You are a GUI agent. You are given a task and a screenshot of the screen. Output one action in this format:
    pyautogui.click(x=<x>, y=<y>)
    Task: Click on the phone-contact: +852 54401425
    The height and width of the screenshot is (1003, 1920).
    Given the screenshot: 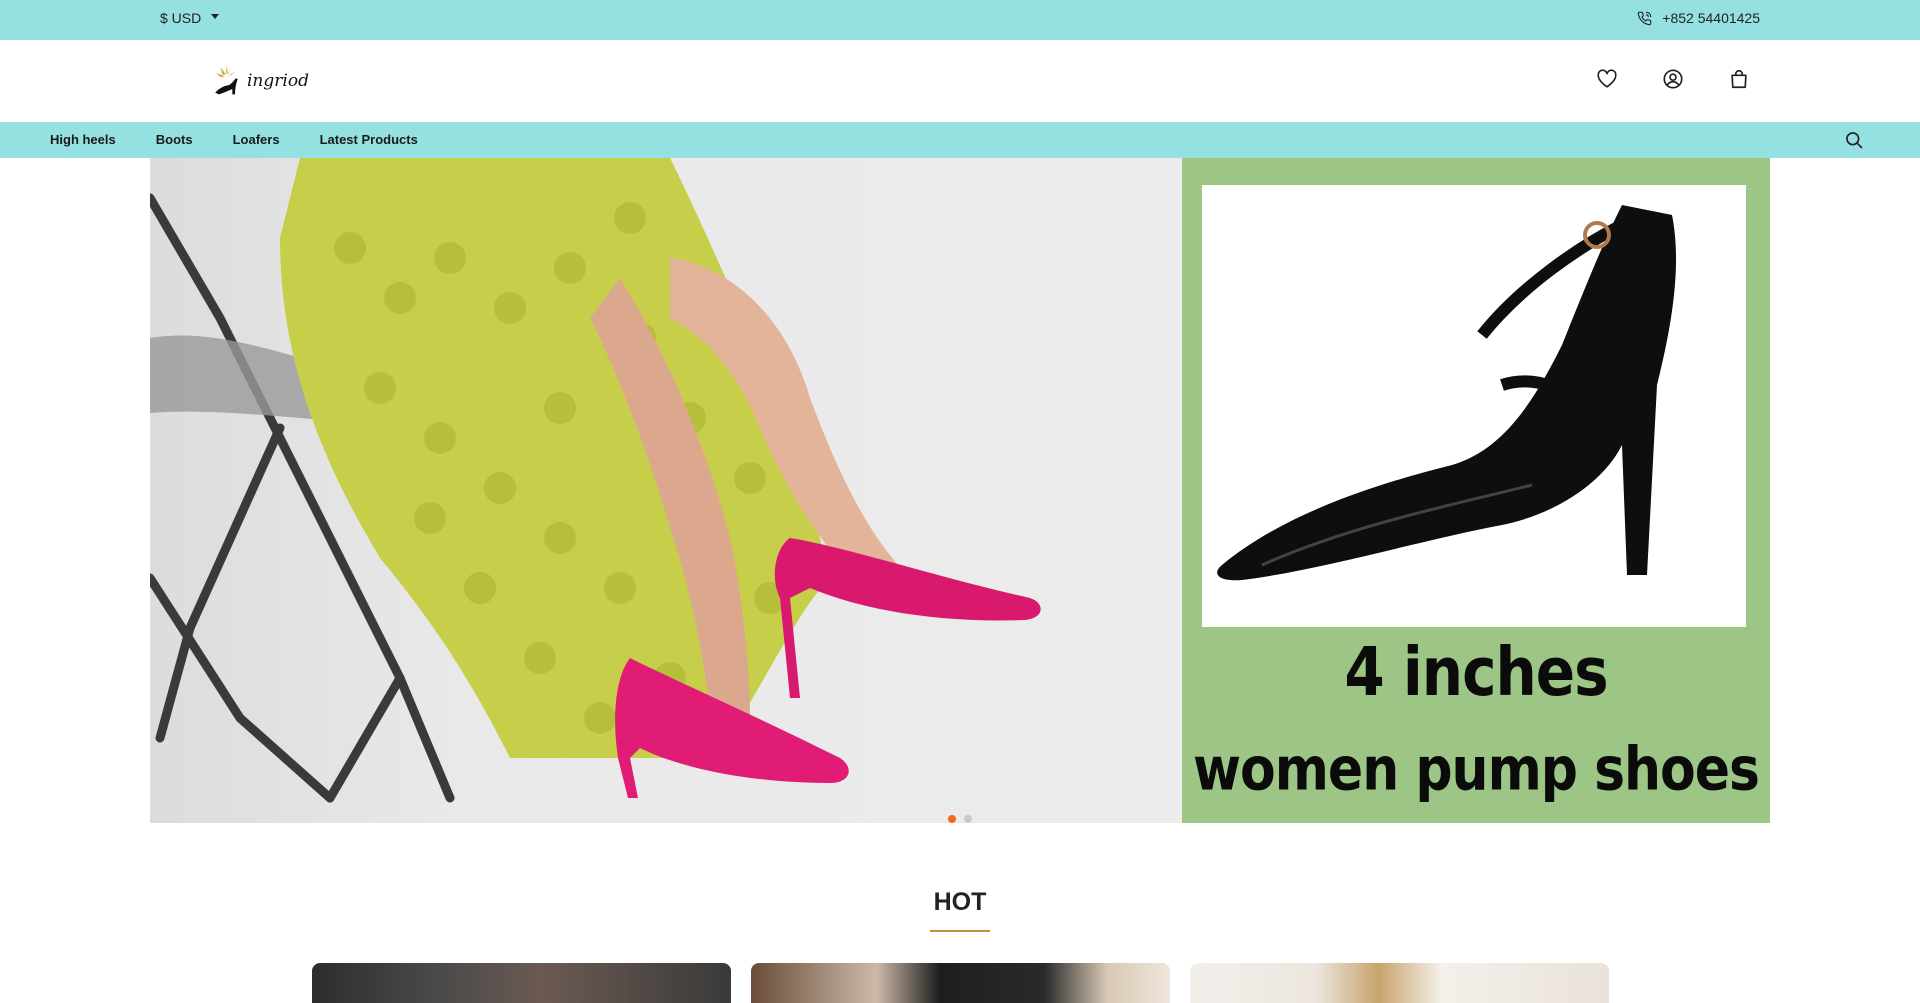 What is the action you would take?
    pyautogui.click(x=1698, y=18)
    